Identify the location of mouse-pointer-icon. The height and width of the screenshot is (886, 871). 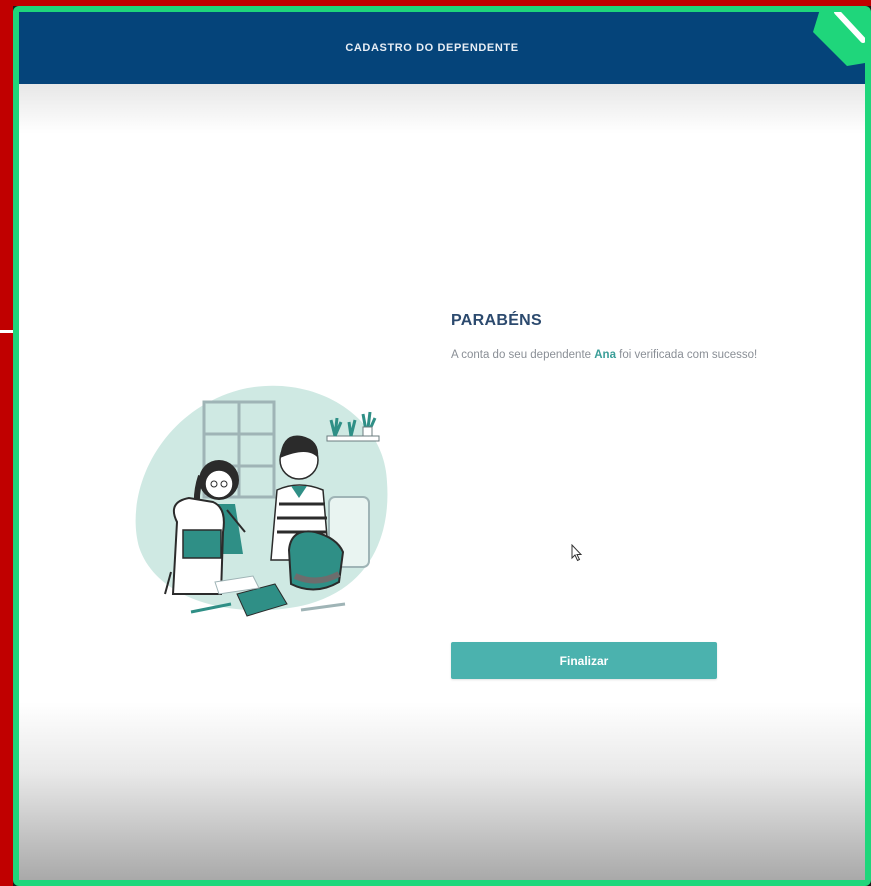
(577, 553).